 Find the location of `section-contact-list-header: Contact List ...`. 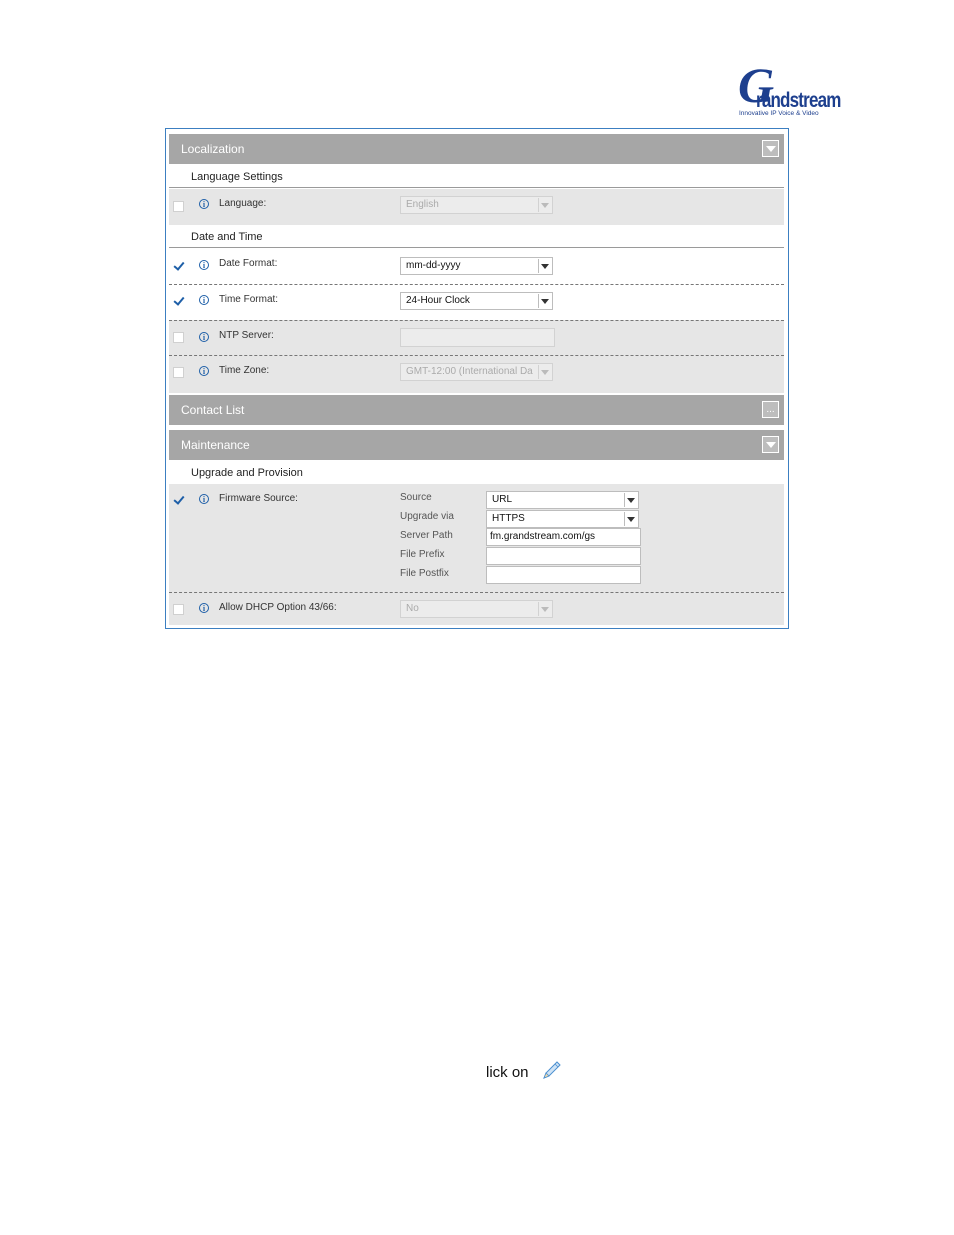

section-contact-list-header: Contact List ... is located at coordinates (476, 410).